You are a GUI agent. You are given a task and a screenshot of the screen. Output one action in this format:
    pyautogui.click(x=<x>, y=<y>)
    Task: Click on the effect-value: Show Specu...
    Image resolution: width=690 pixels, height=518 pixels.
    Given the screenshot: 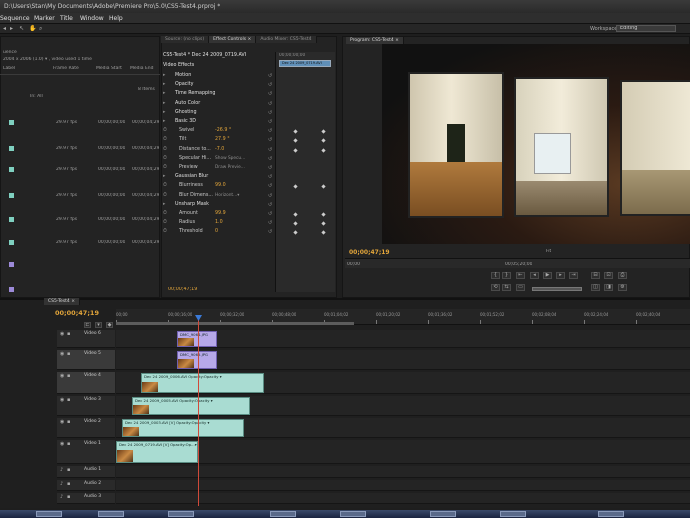 What is the action you would take?
    pyautogui.click(x=230, y=158)
    